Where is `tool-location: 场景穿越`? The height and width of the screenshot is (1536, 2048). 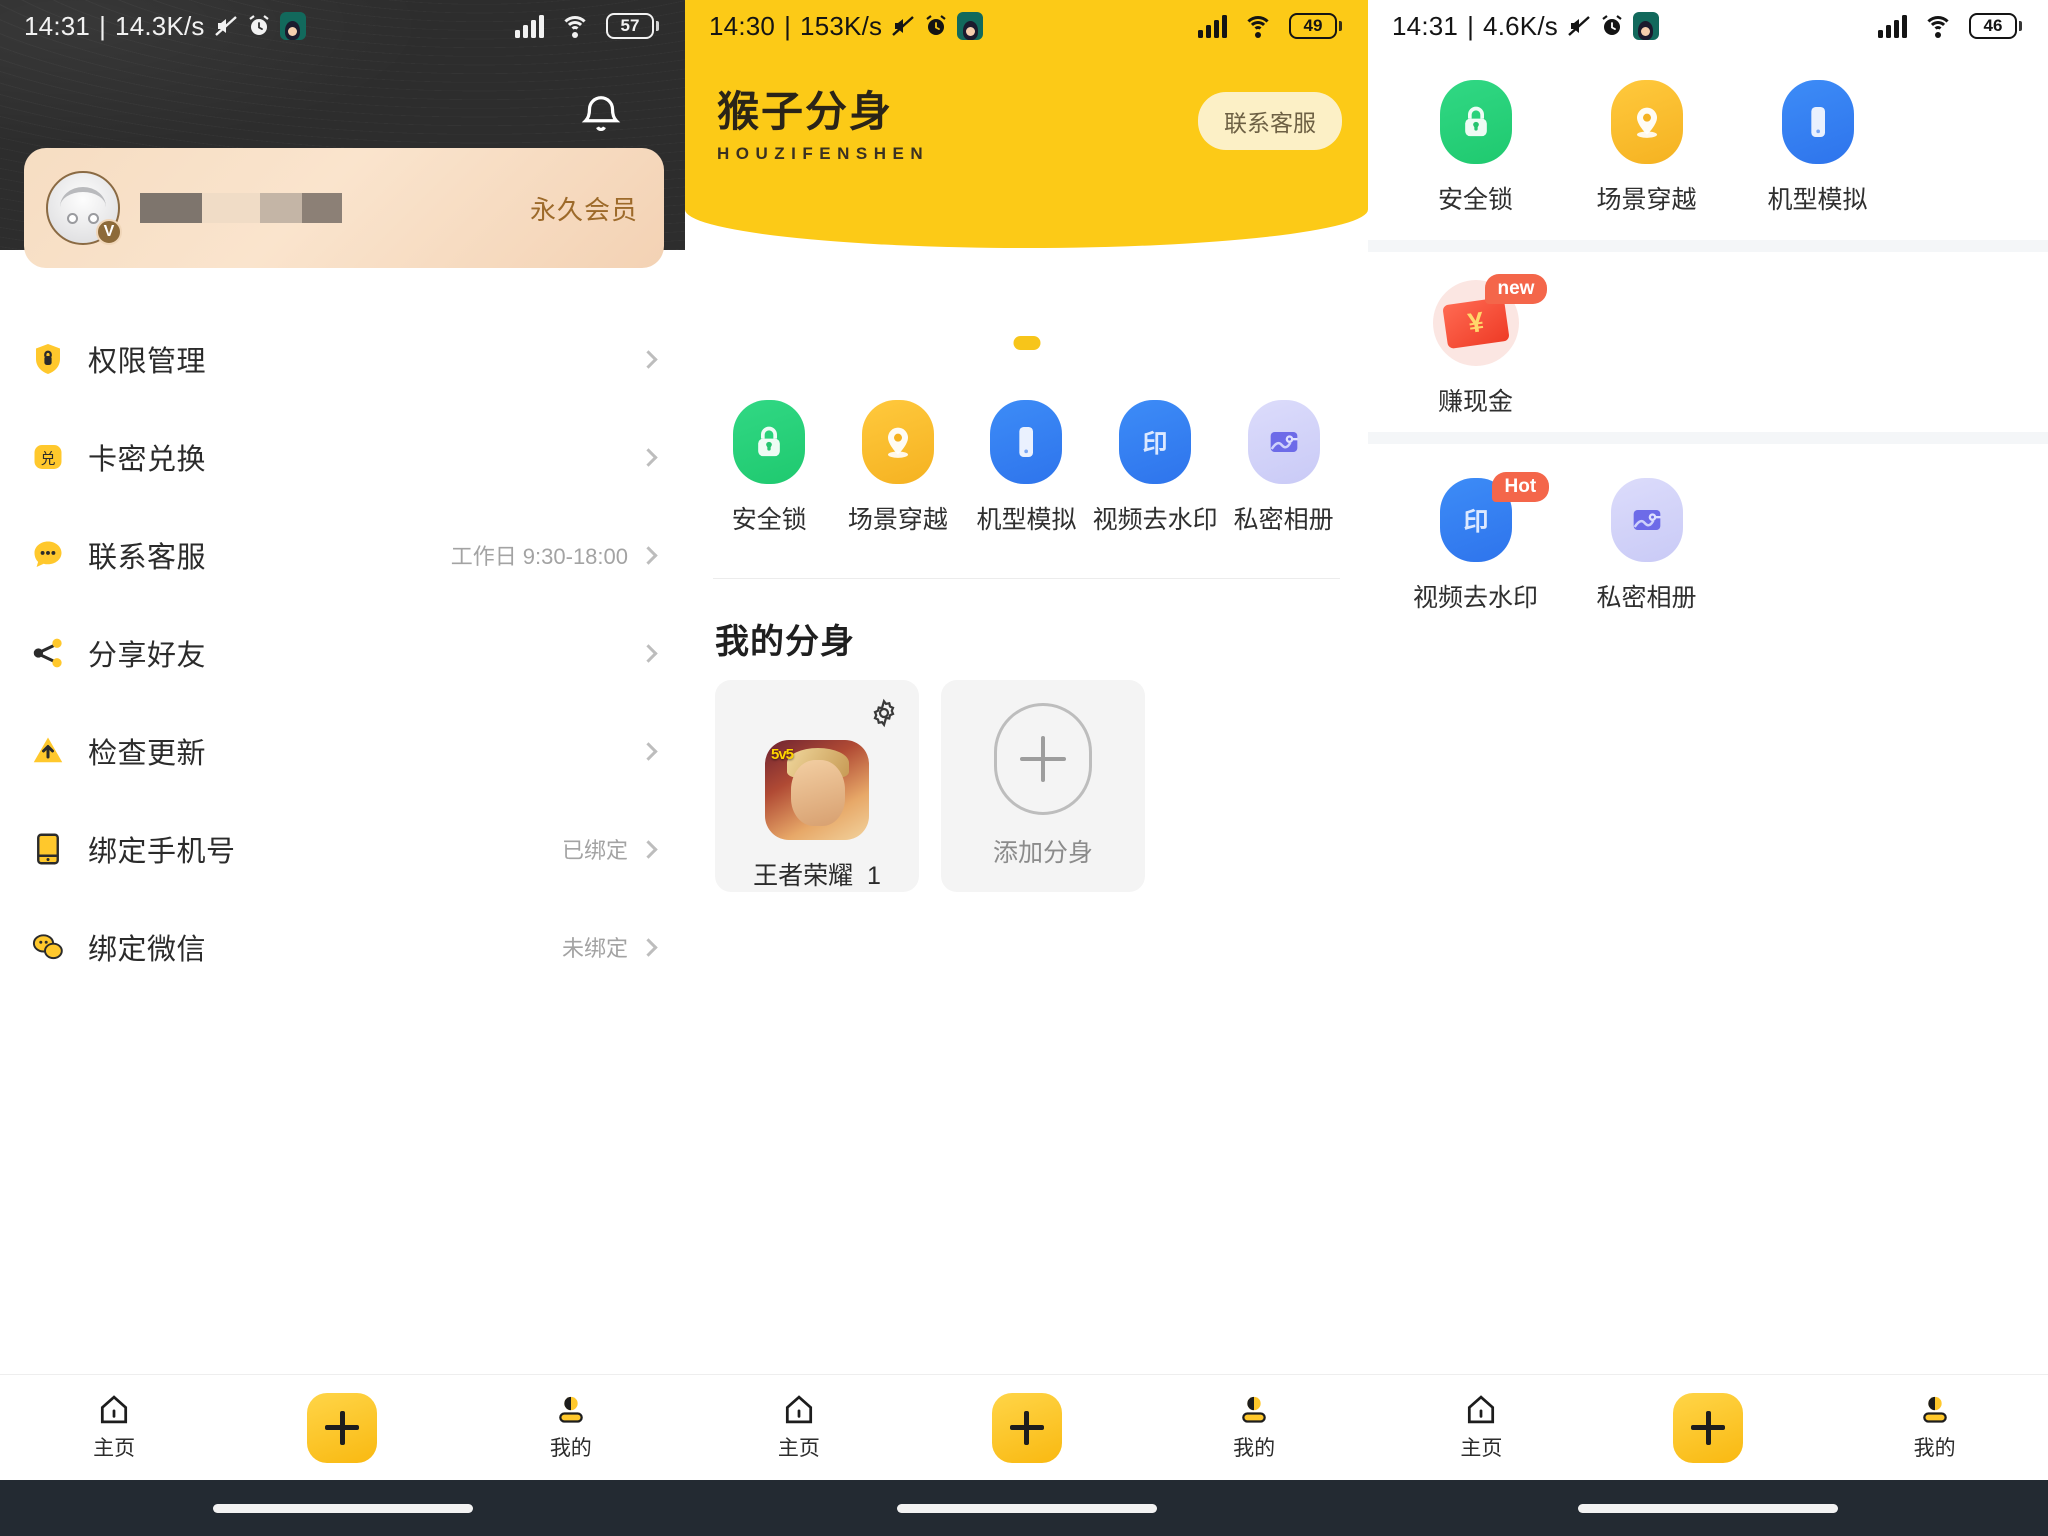 tool-location: 场景穿越 is located at coordinates (1646, 148).